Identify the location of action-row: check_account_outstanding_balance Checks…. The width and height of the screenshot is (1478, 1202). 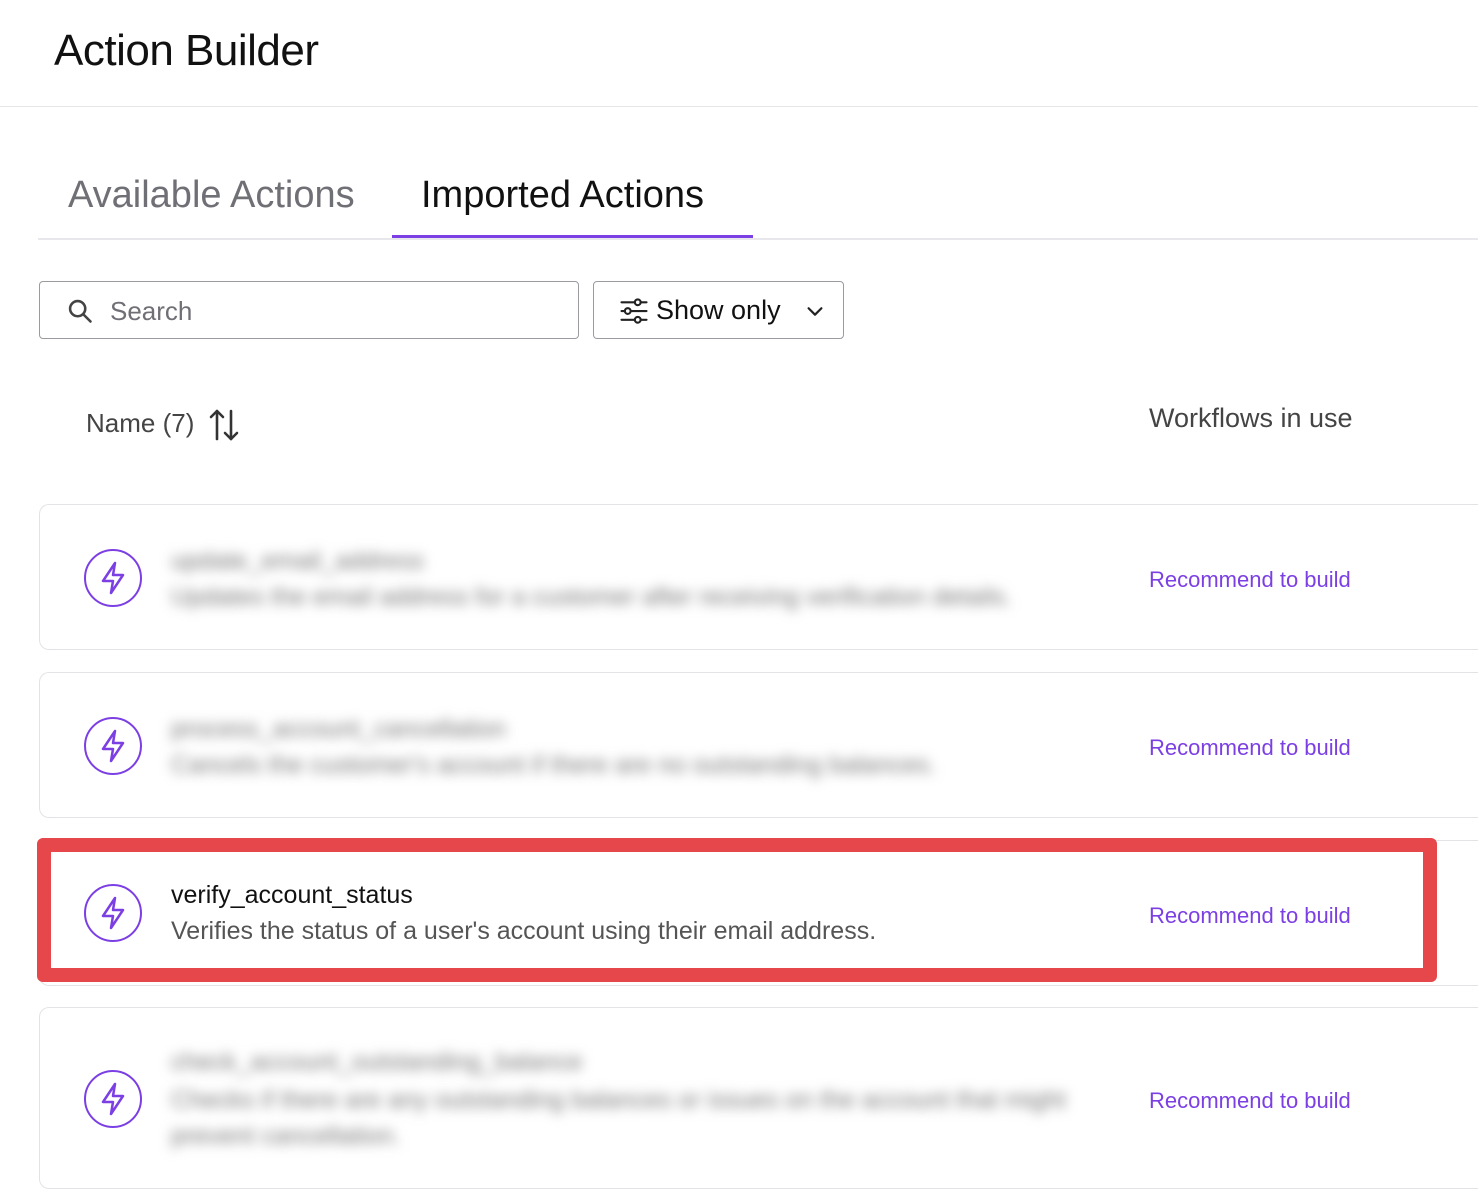
(758, 1098).